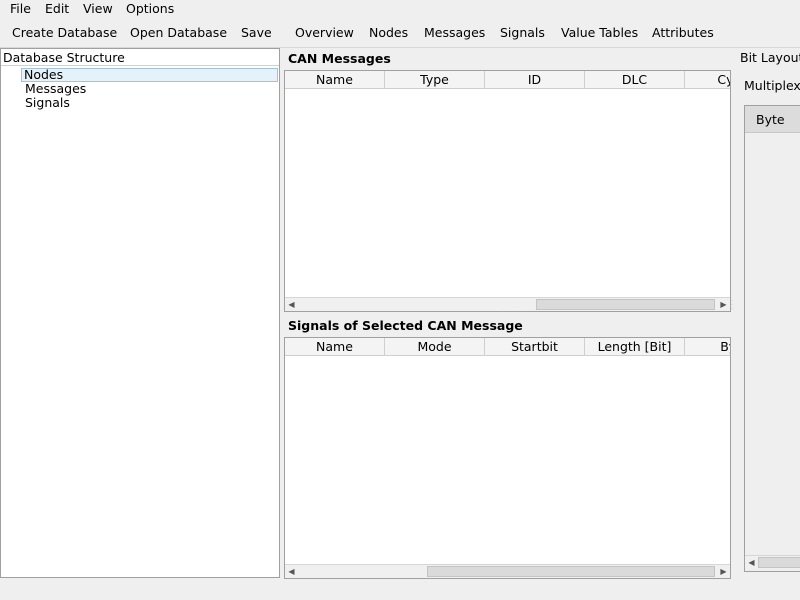  Describe the element at coordinates (324, 33) in the screenshot. I see `overview-button: Overview` at that location.